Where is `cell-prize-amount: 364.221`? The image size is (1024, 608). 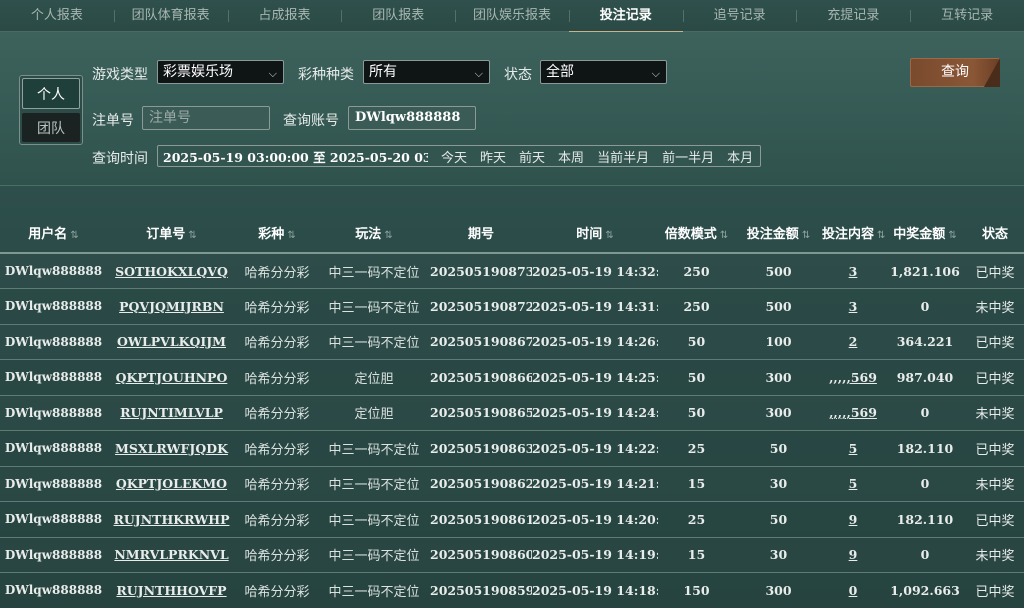 cell-prize-amount: 364.221 is located at coordinates (925, 342).